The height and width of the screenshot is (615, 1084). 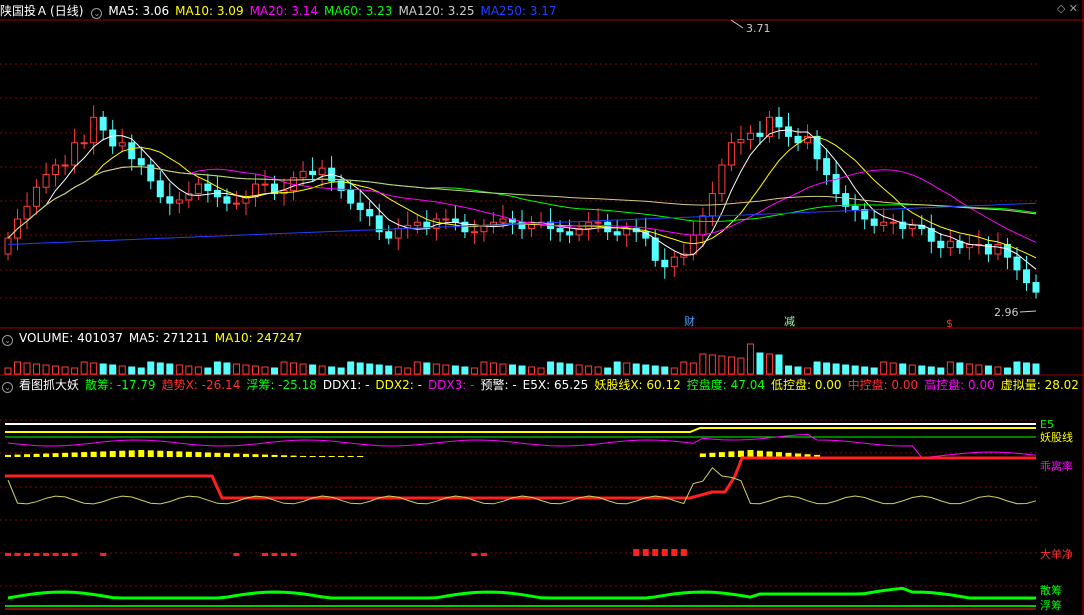 I want to click on trend-x-line, so click(x=520, y=478).